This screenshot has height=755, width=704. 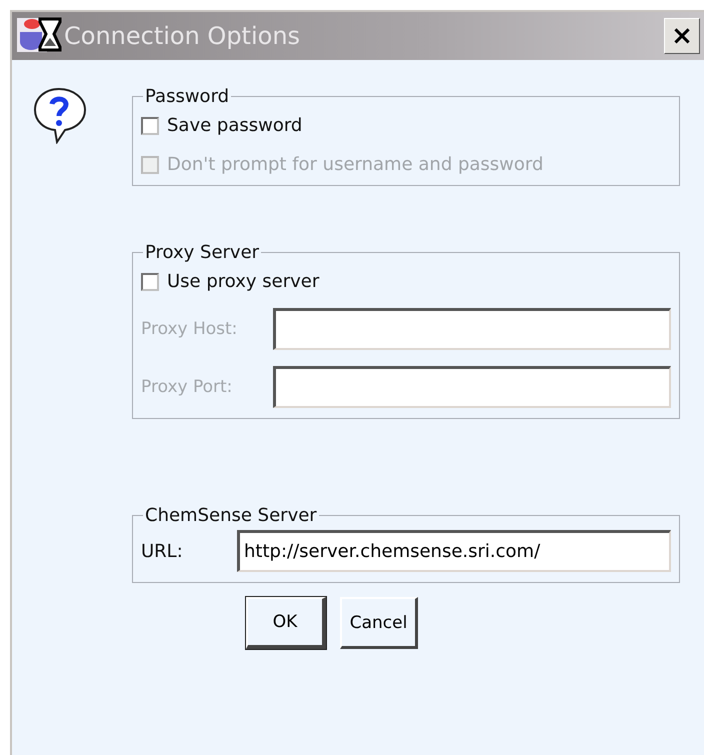 What do you see at coordinates (187, 96) in the screenshot?
I see `group-title: Password` at bounding box center [187, 96].